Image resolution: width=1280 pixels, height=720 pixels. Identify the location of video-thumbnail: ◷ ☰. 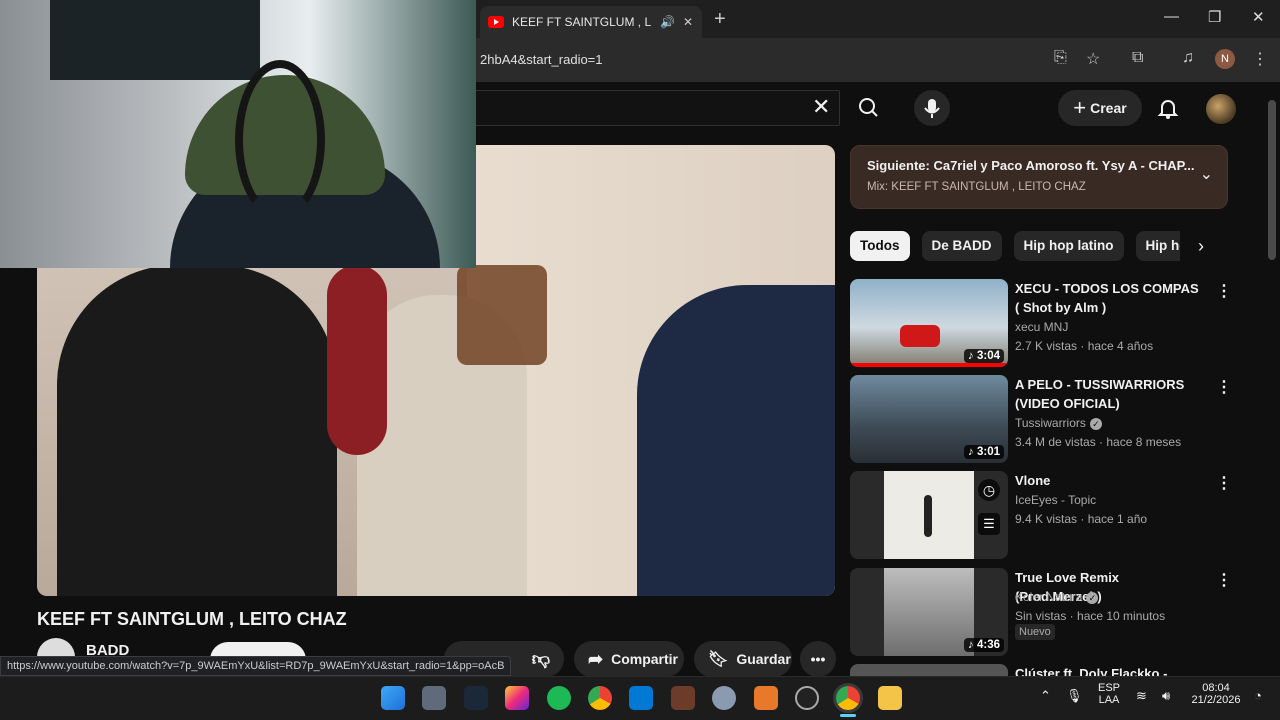
(929, 515).